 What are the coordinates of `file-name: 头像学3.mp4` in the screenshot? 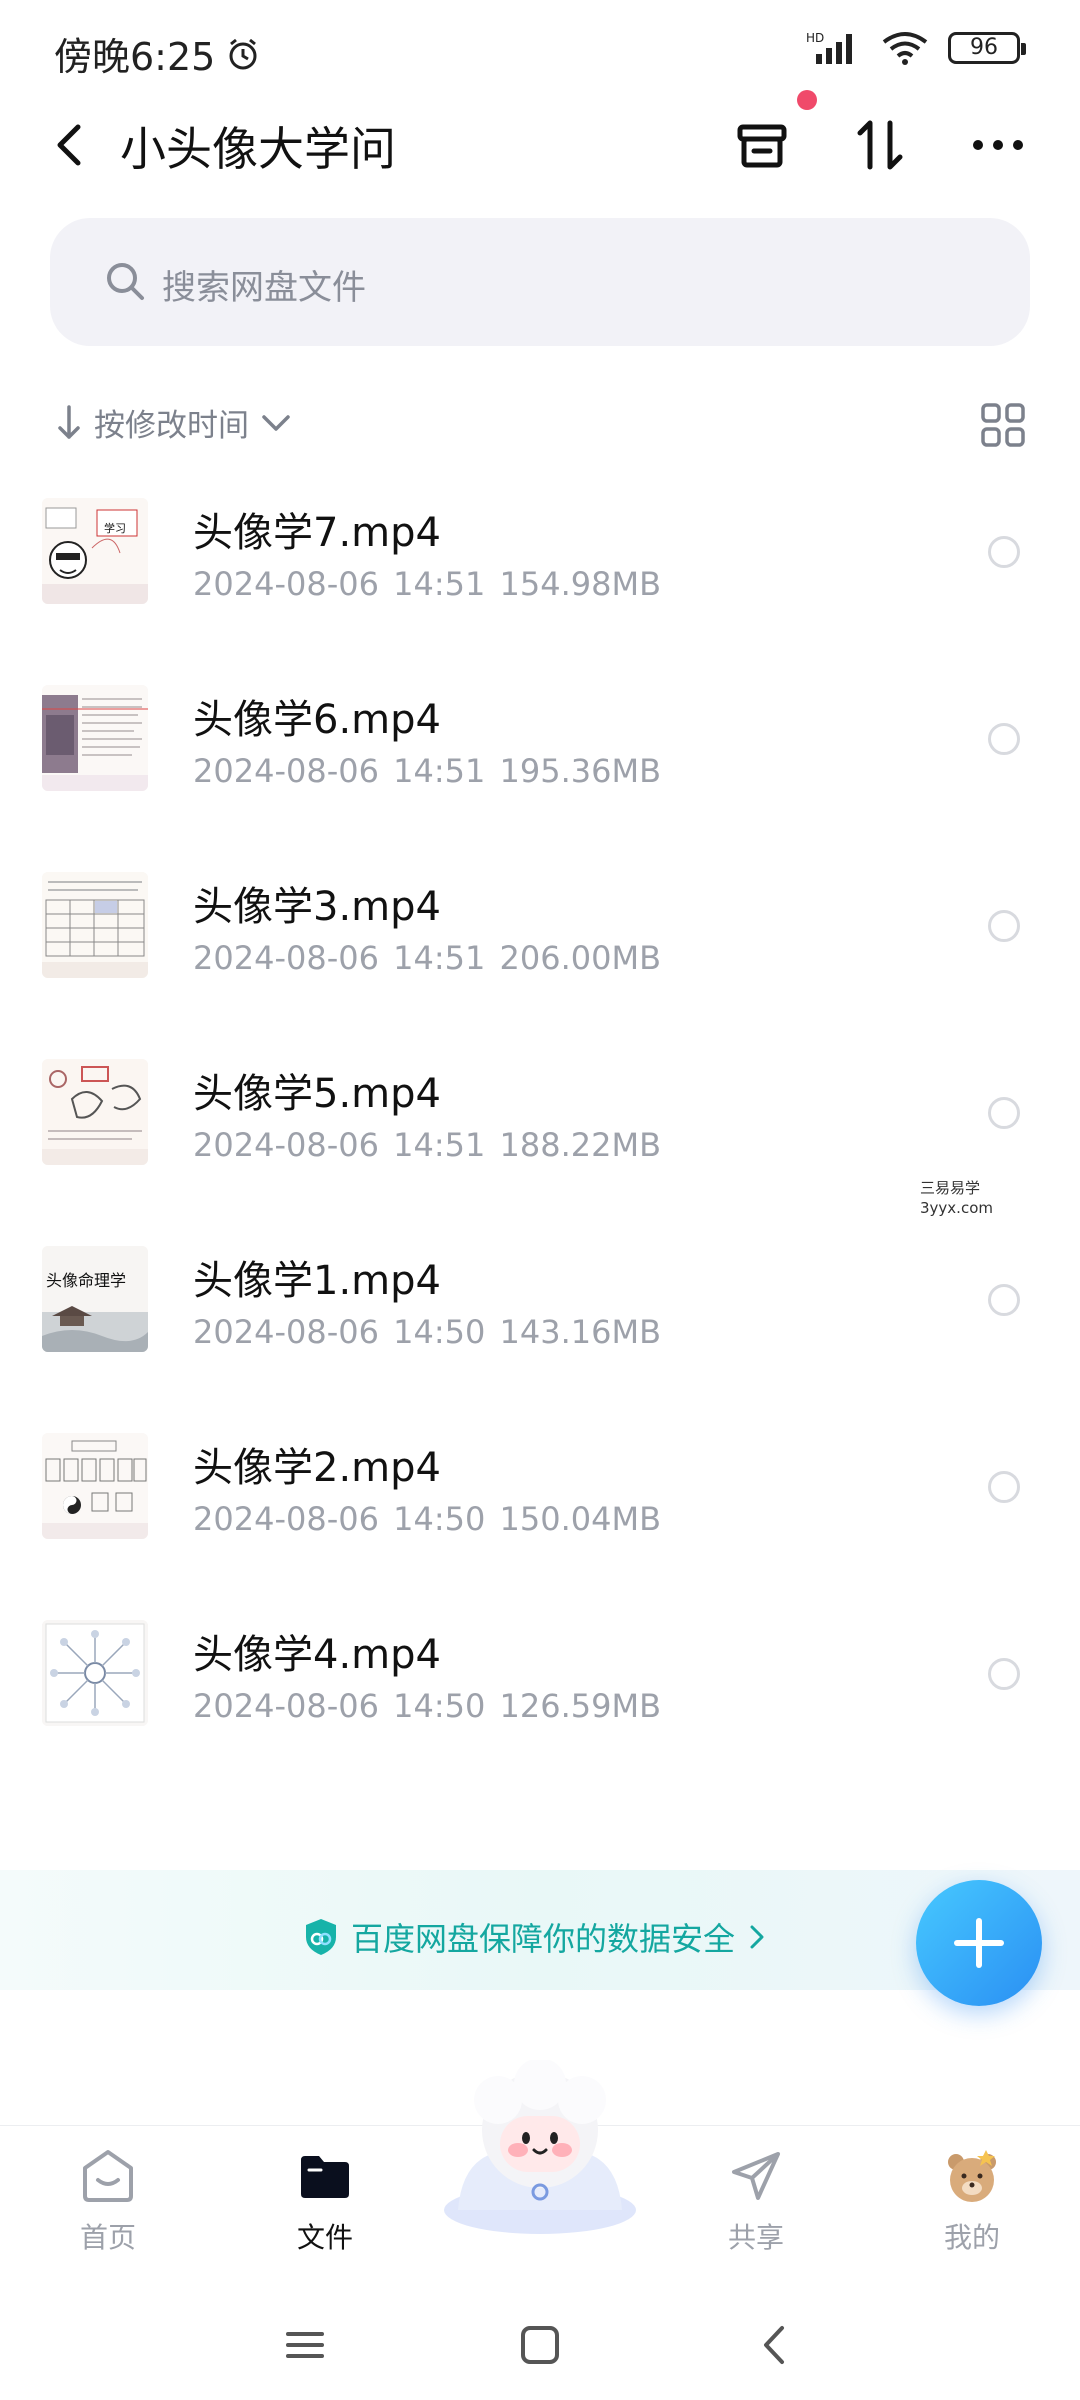 It's located at (317, 907).